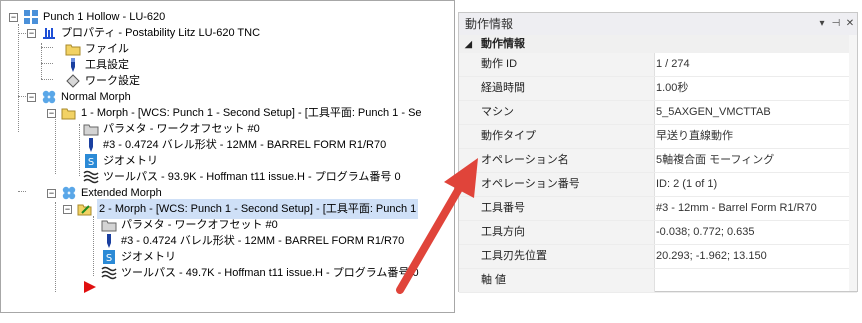 Image resolution: width=862 pixels, height=323 pixels. Describe the element at coordinates (557, 88) in the screenshot. I see `property-key: 経過時間` at that location.